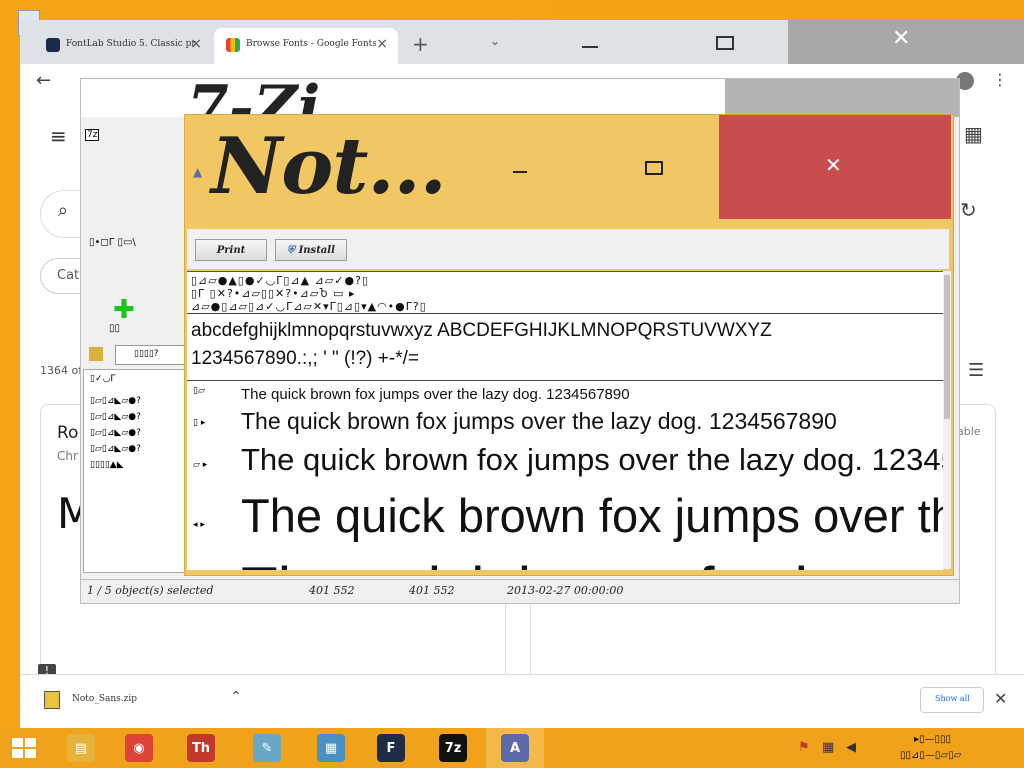 Image resolution: width=1024 pixels, height=768 pixels. What do you see at coordinates (199, 423) in the screenshot?
I see `size-marker: ▯ ▸` at bounding box center [199, 423].